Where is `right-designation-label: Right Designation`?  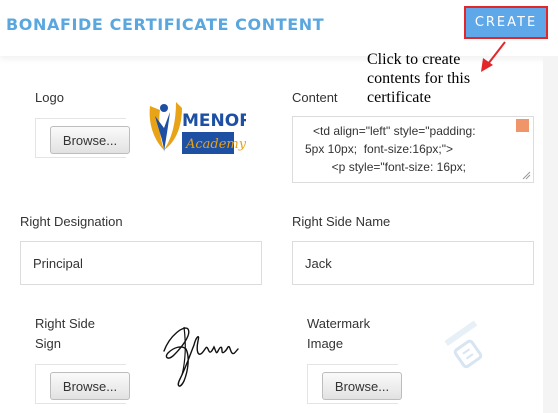 right-designation-label: Right Designation is located at coordinates (71, 221).